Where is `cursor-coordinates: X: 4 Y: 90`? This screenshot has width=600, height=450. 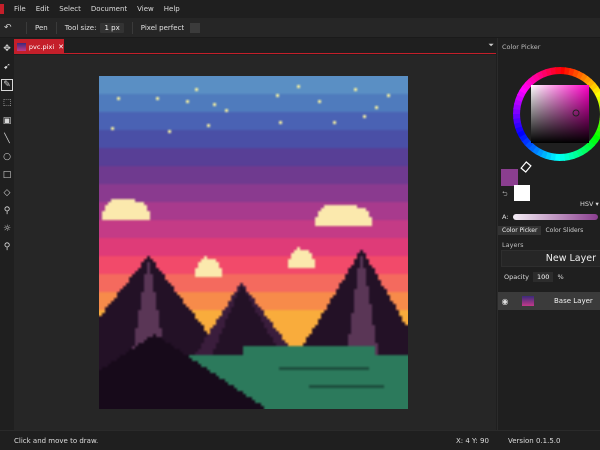 cursor-coordinates: X: 4 Y: 90 is located at coordinates (472, 440).